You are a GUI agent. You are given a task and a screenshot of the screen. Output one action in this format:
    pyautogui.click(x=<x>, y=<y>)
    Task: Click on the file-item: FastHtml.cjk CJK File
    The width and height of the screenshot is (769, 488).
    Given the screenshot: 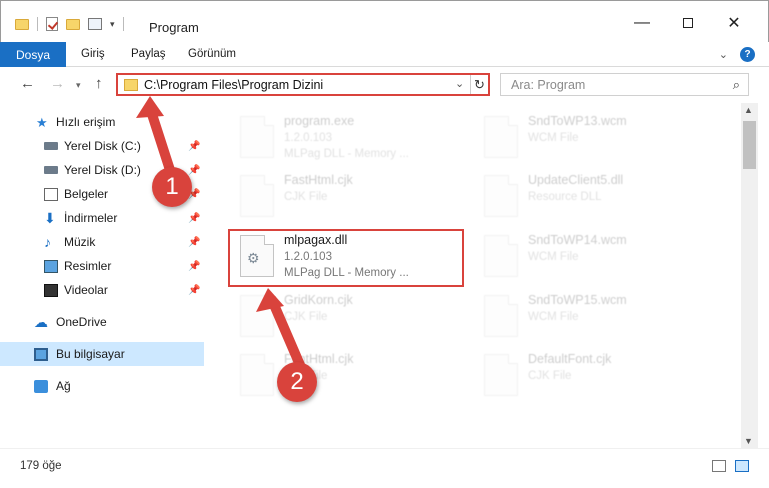 What is the action you would take?
    pyautogui.click(x=352, y=200)
    